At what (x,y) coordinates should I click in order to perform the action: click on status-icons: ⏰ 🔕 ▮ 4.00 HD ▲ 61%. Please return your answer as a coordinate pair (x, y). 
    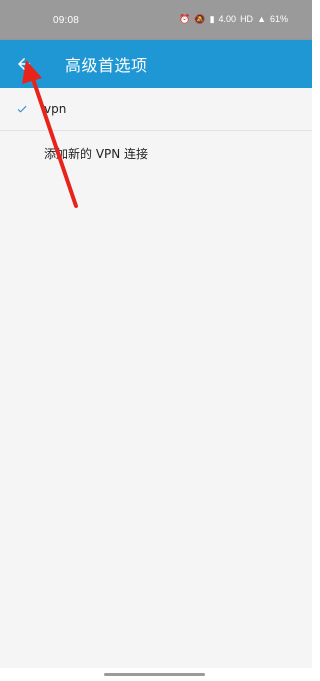
    Looking at the image, I should click on (233, 19).